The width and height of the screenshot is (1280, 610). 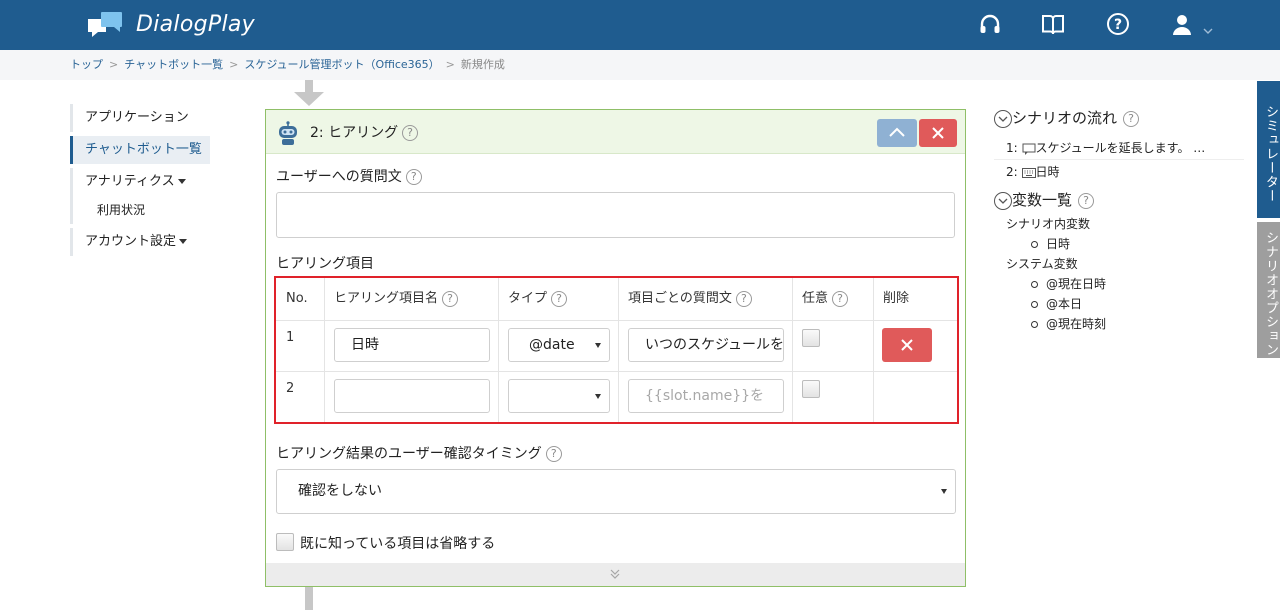 What do you see at coordinates (1182, 26) in the screenshot?
I see `user-icon` at bounding box center [1182, 26].